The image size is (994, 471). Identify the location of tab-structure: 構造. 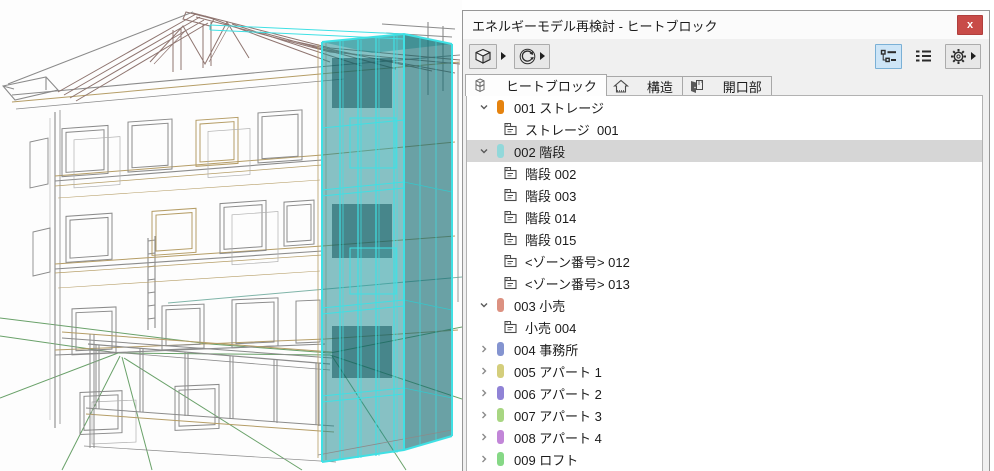
(644, 85).